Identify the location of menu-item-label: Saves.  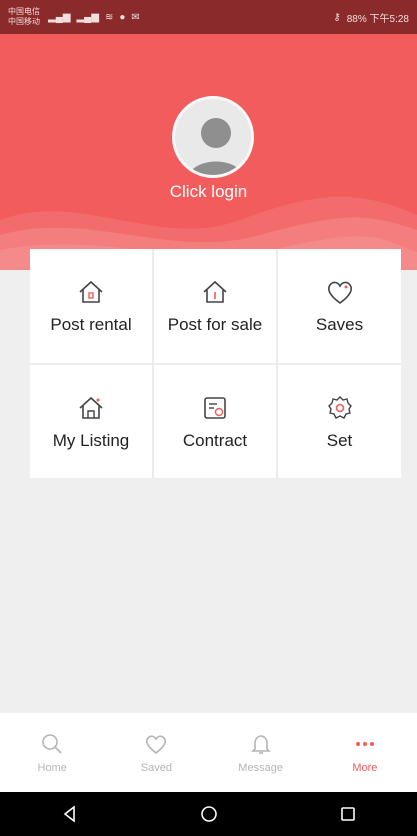
(339, 324).